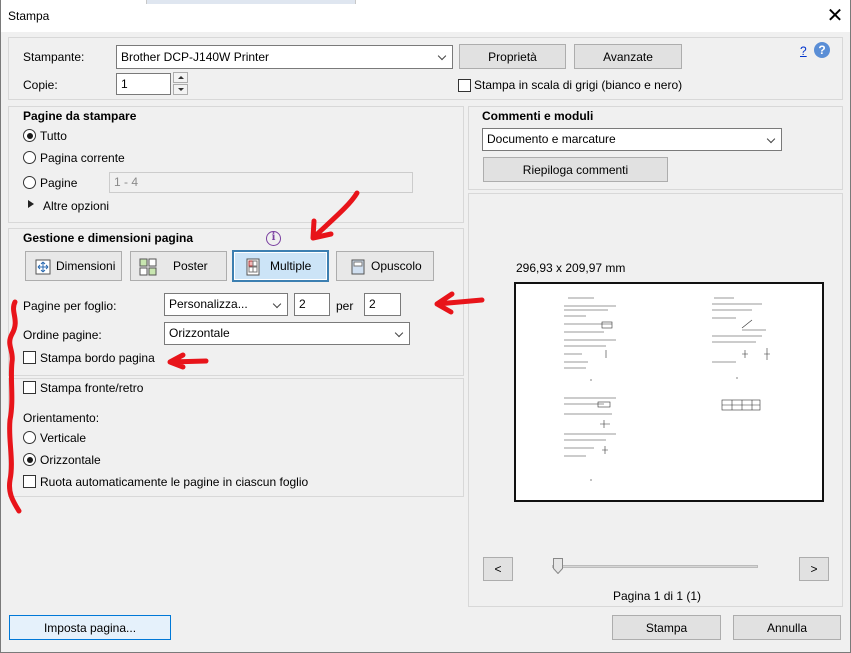 This screenshot has height=653, width=851. What do you see at coordinates (459, 303) in the screenshot?
I see `annotation-arrow-pages-per-sheet` at bounding box center [459, 303].